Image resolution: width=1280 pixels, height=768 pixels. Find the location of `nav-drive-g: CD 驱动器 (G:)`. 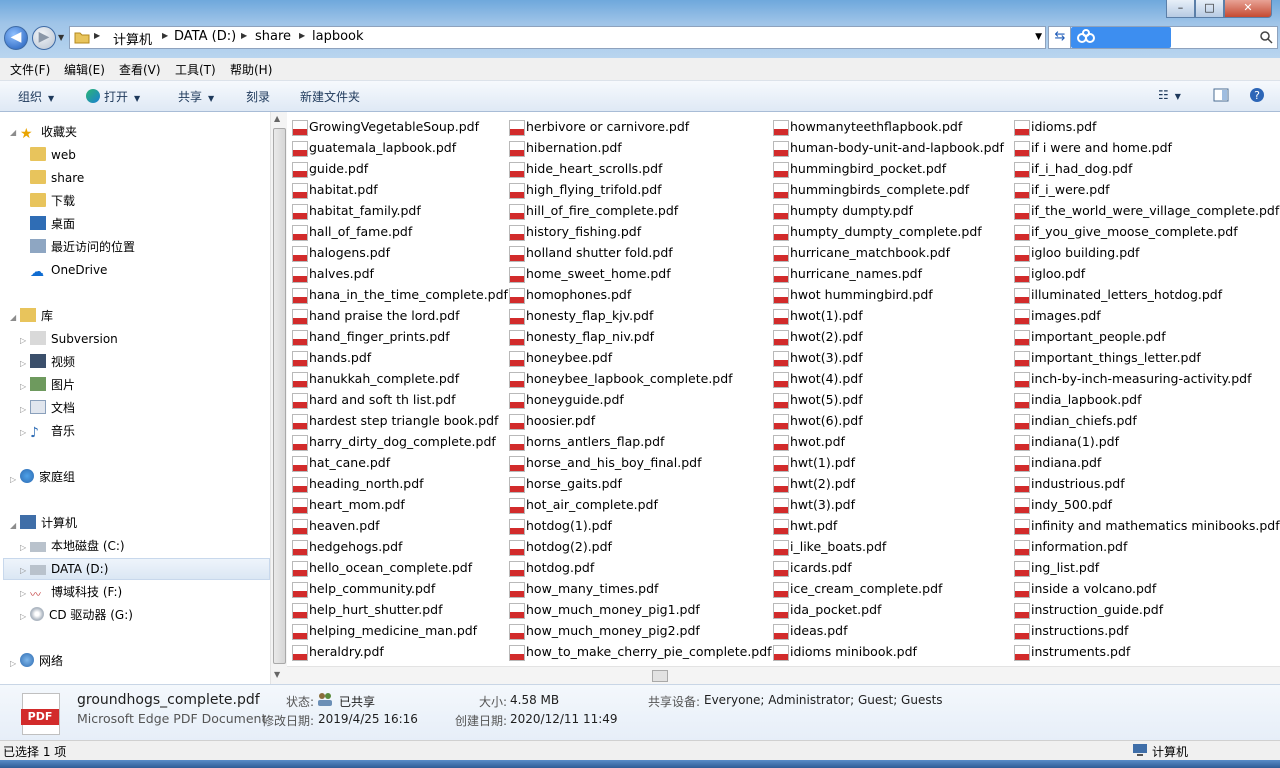

nav-drive-g: CD 驱动器 (G:) is located at coordinates (81, 615).